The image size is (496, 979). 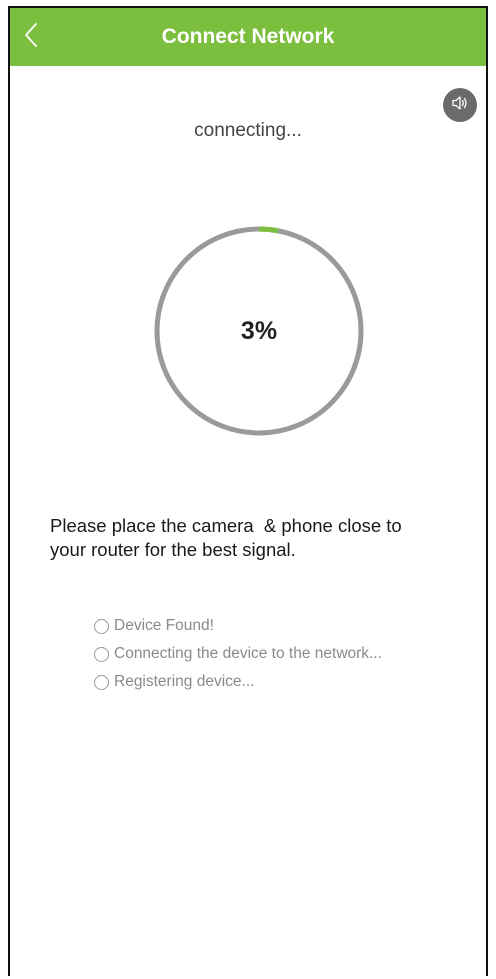 I want to click on header-bar: Connect Network, so click(x=248, y=37).